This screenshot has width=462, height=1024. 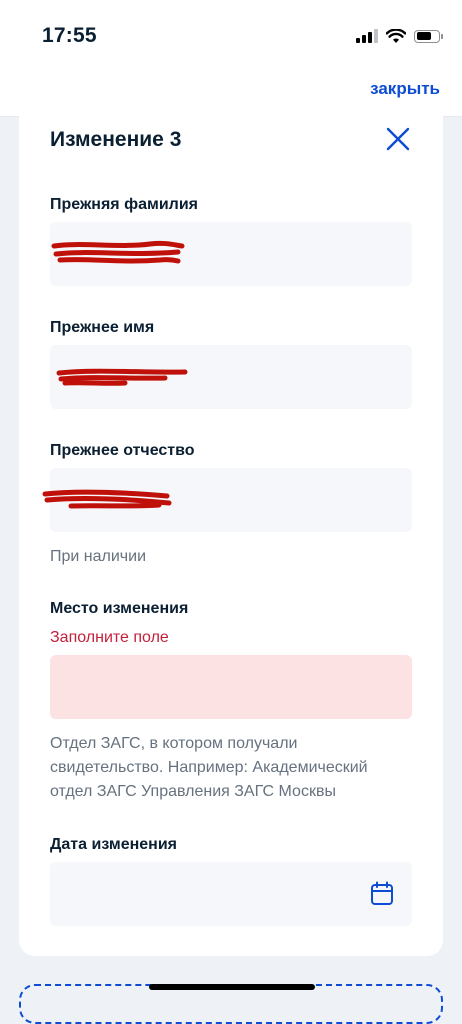 I want to click on calendar-icon, so click(x=382, y=894).